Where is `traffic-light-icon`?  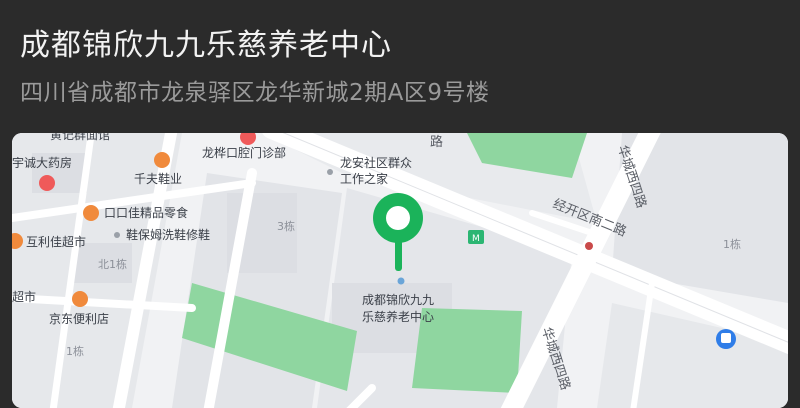 traffic-light-icon is located at coordinates (589, 246).